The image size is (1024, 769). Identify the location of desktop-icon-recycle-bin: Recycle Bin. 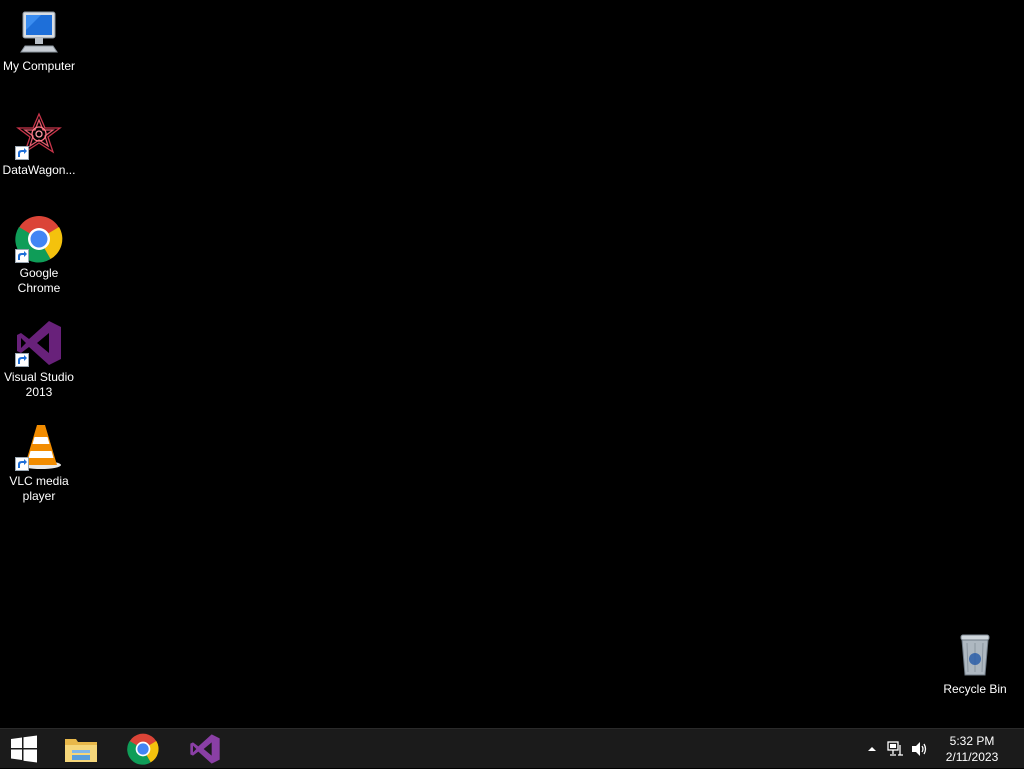
(975, 664).